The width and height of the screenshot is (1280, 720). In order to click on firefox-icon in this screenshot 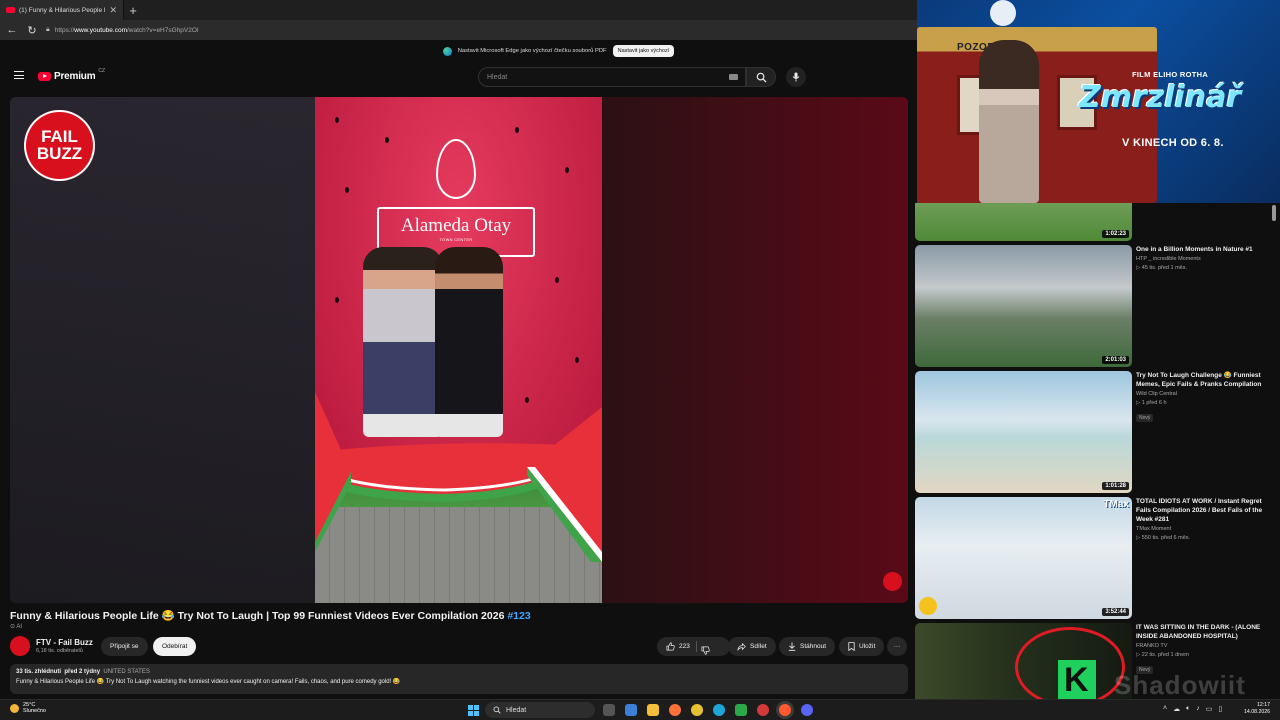, I will do `click(675, 710)`.